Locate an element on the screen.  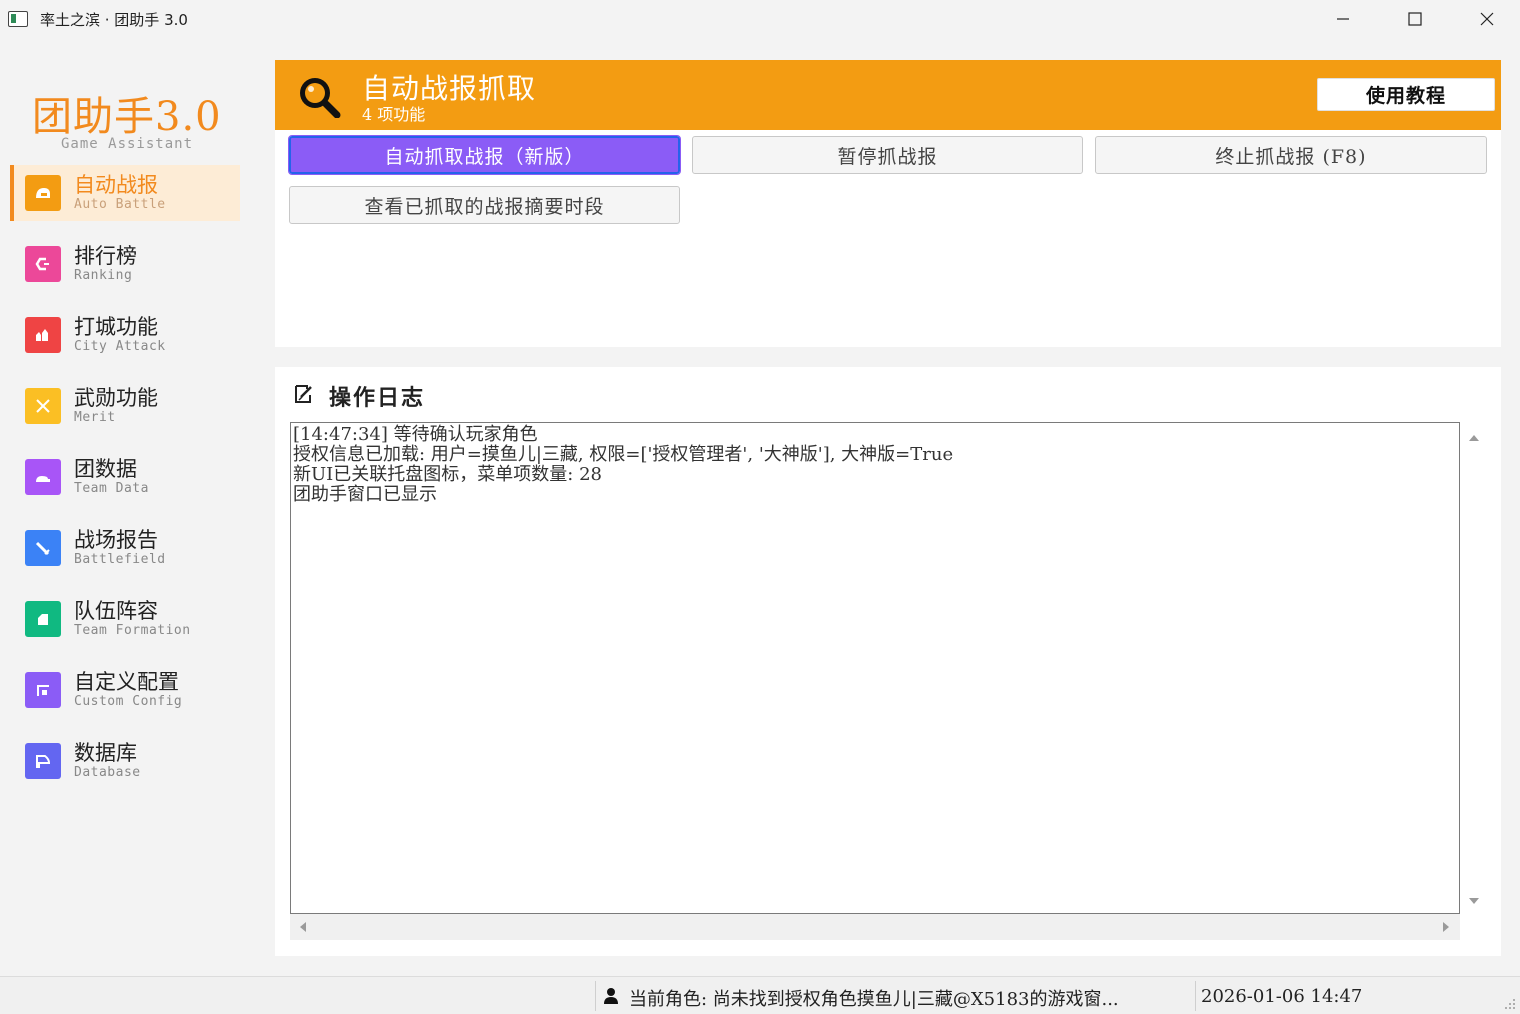
status-datetime: 2026-01-06 14:47 is located at coordinates (1282, 996).